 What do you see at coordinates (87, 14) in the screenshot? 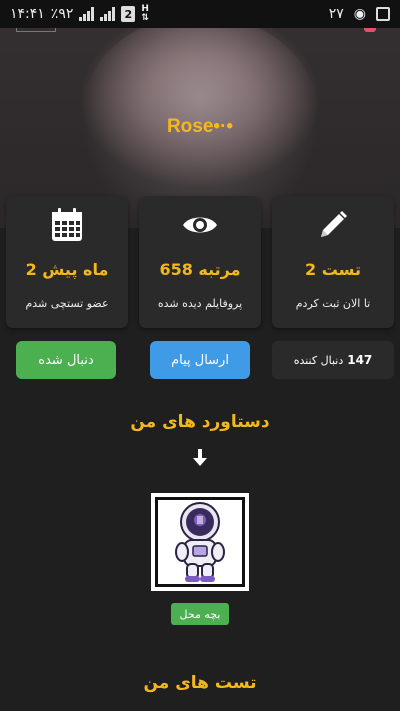
I see `signal-icon` at bounding box center [87, 14].